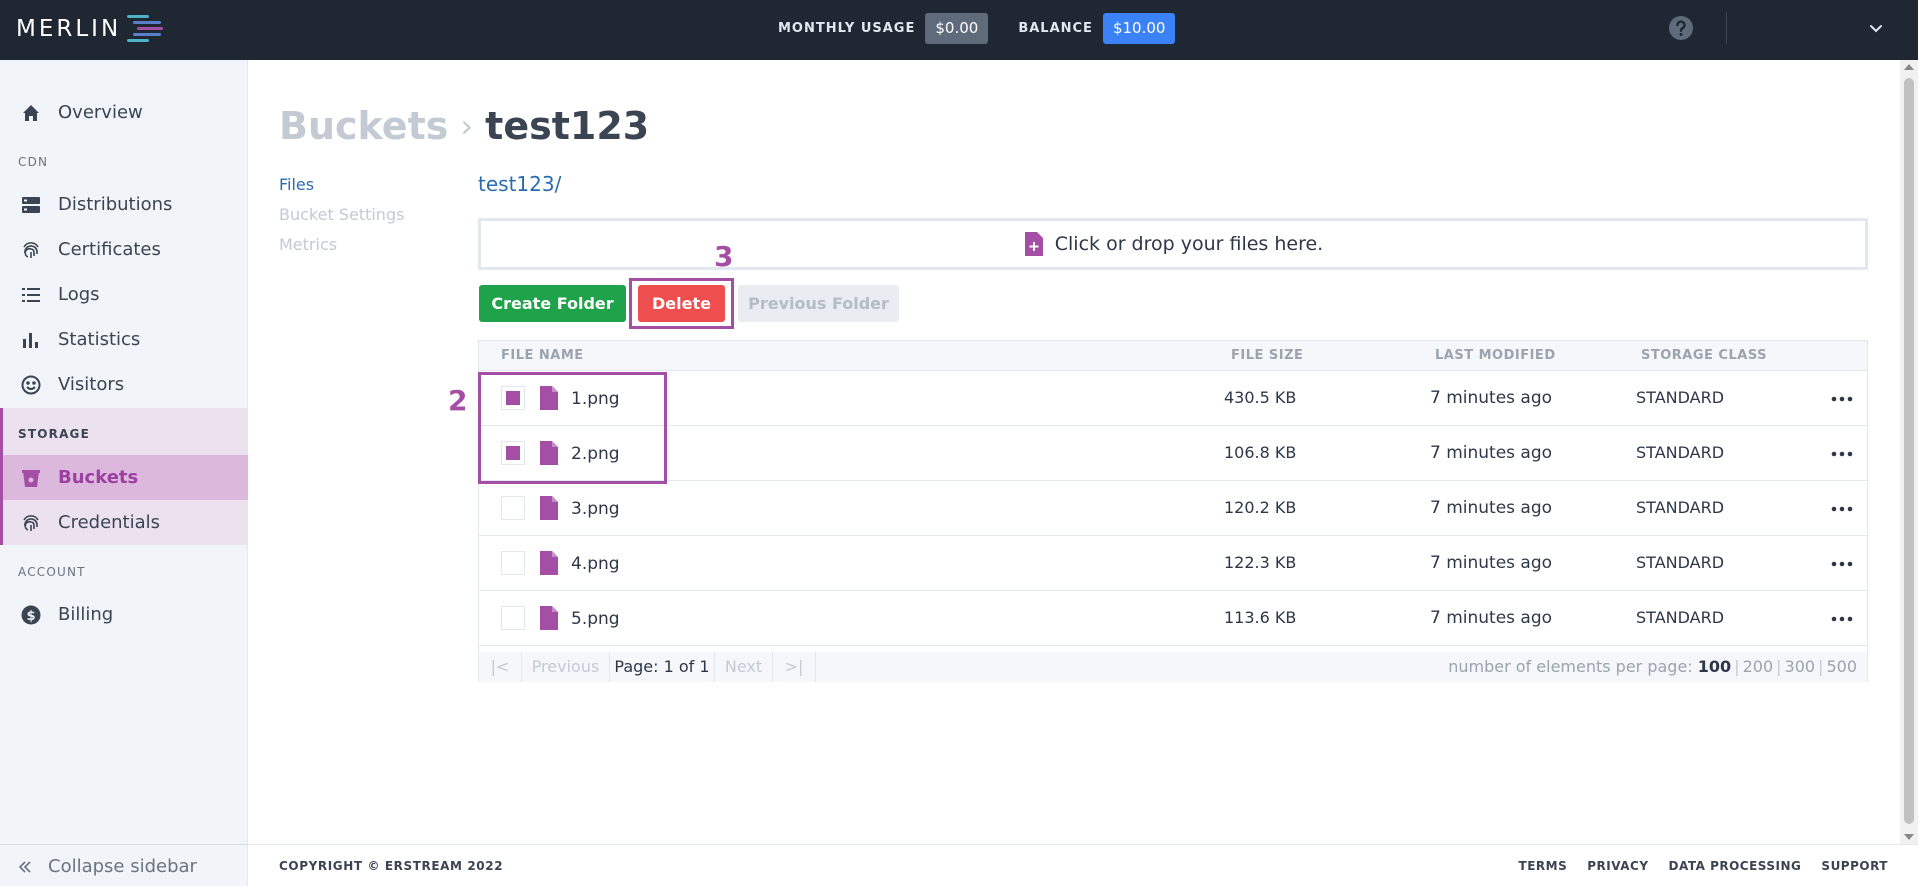  What do you see at coordinates (124, 384) in the screenshot?
I see `sidebar-item-visitors: Visitors` at bounding box center [124, 384].